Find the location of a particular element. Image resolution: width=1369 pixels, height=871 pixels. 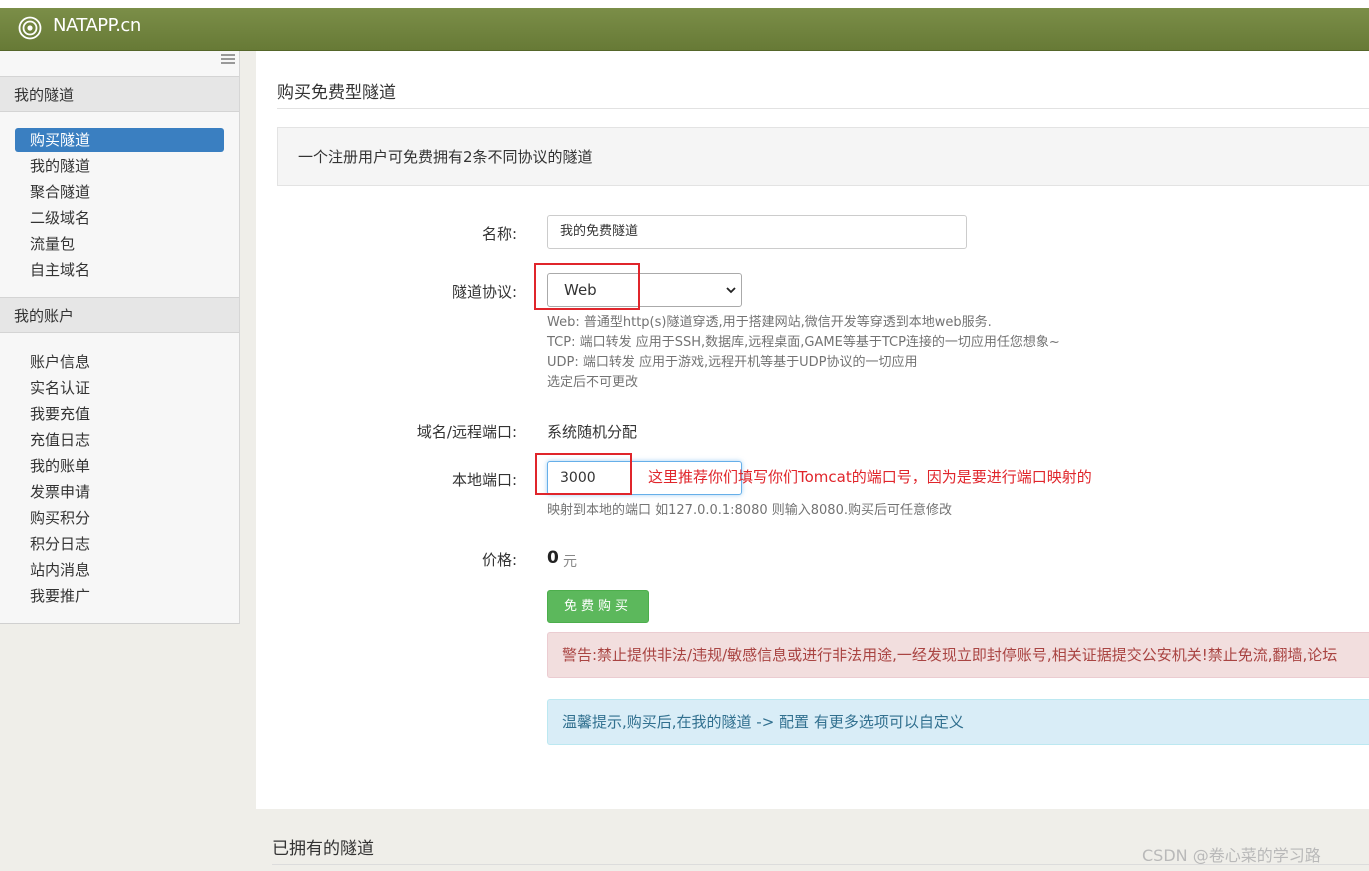

sidebar-item-verification: 实名认证 is located at coordinates (119, 388).